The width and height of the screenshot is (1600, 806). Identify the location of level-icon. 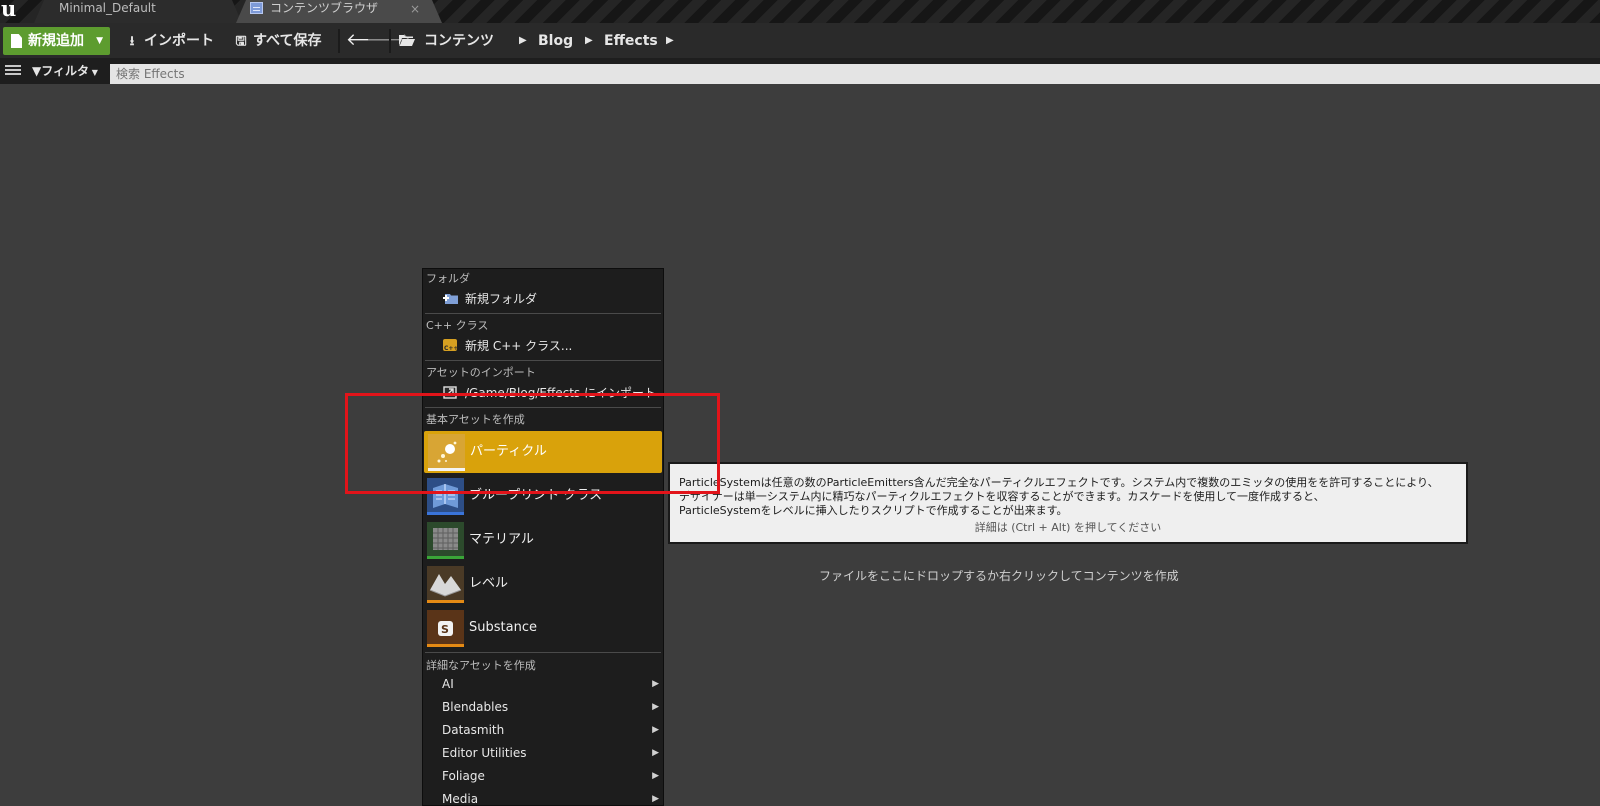
(445, 584).